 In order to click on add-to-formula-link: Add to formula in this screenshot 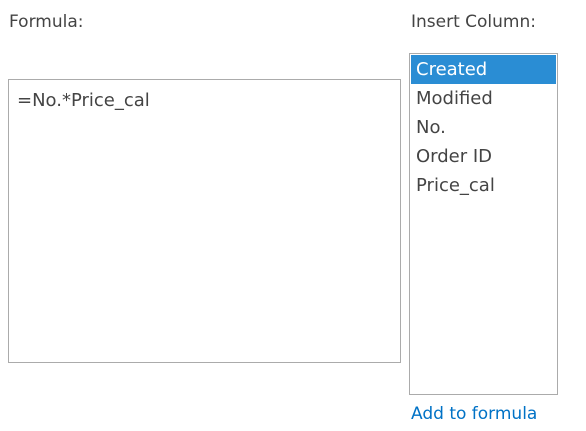, I will do `click(474, 414)`.